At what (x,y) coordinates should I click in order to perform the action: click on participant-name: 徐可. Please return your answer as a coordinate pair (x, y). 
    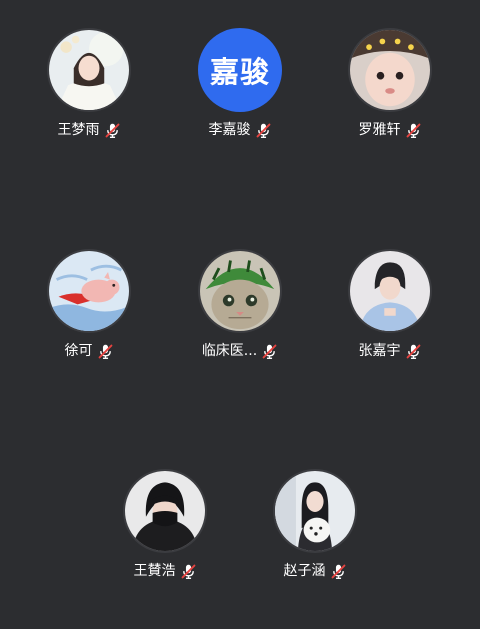
    Looking at the image, I should click on (78, 351).